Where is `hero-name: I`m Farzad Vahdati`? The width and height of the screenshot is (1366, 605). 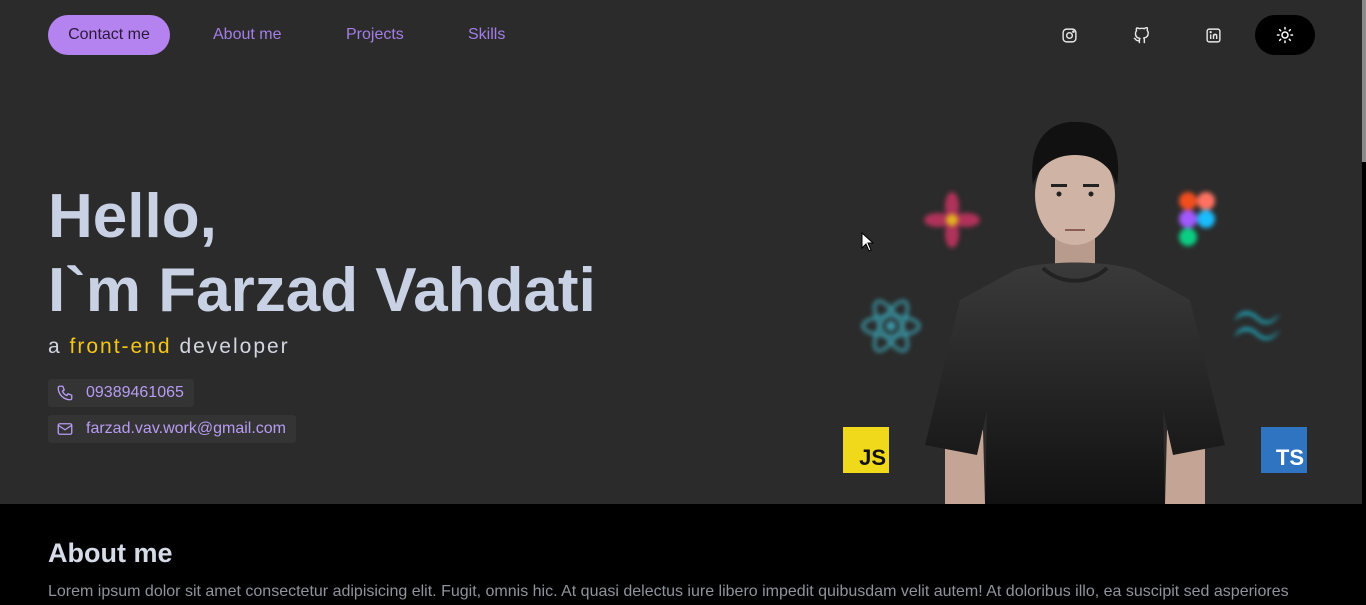
hero-name: I`m Farzad Vahdati is located at coordinates (322, 290).